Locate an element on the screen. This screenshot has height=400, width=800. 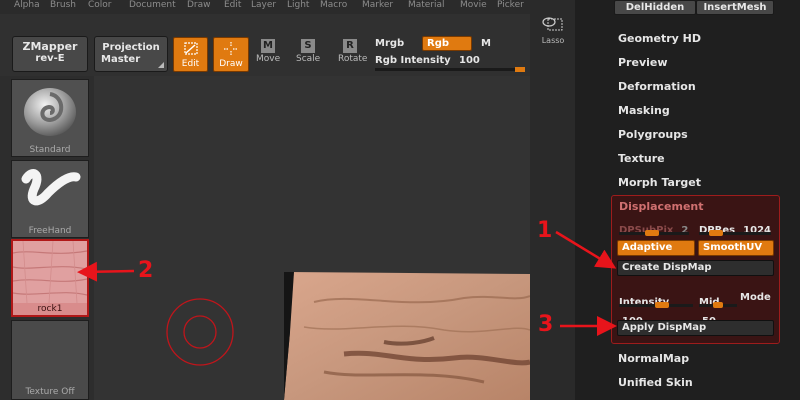
menu-layer: Layer is located at coordinates (263, 5).